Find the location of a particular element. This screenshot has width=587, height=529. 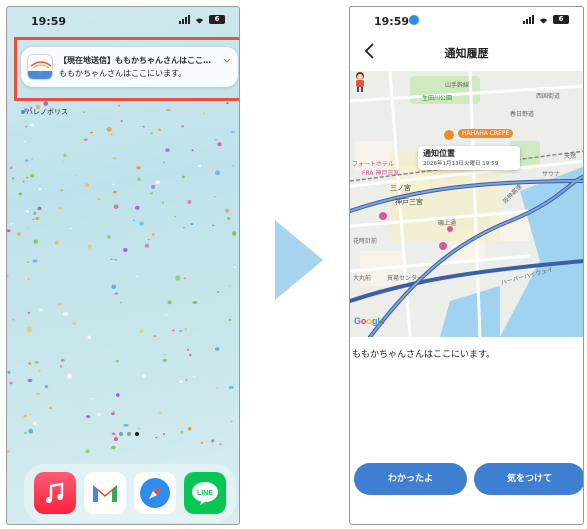

map-label-kobe-sannomiya: 神戸三宮 is located at coordinates (409, 202).